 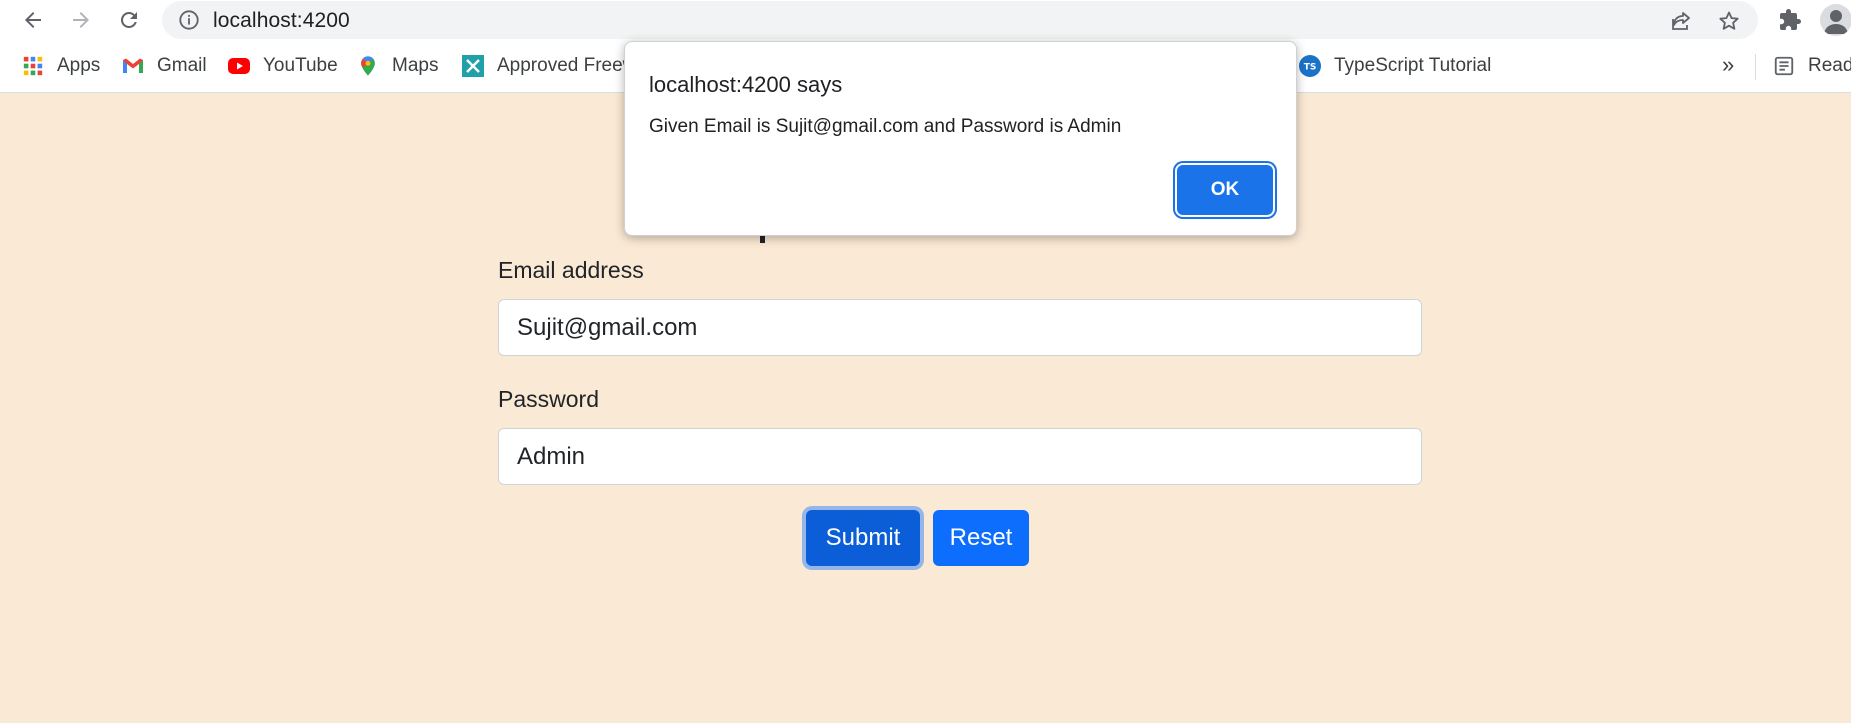 I want to click on password-label: Password, so click(x=548, y=399).